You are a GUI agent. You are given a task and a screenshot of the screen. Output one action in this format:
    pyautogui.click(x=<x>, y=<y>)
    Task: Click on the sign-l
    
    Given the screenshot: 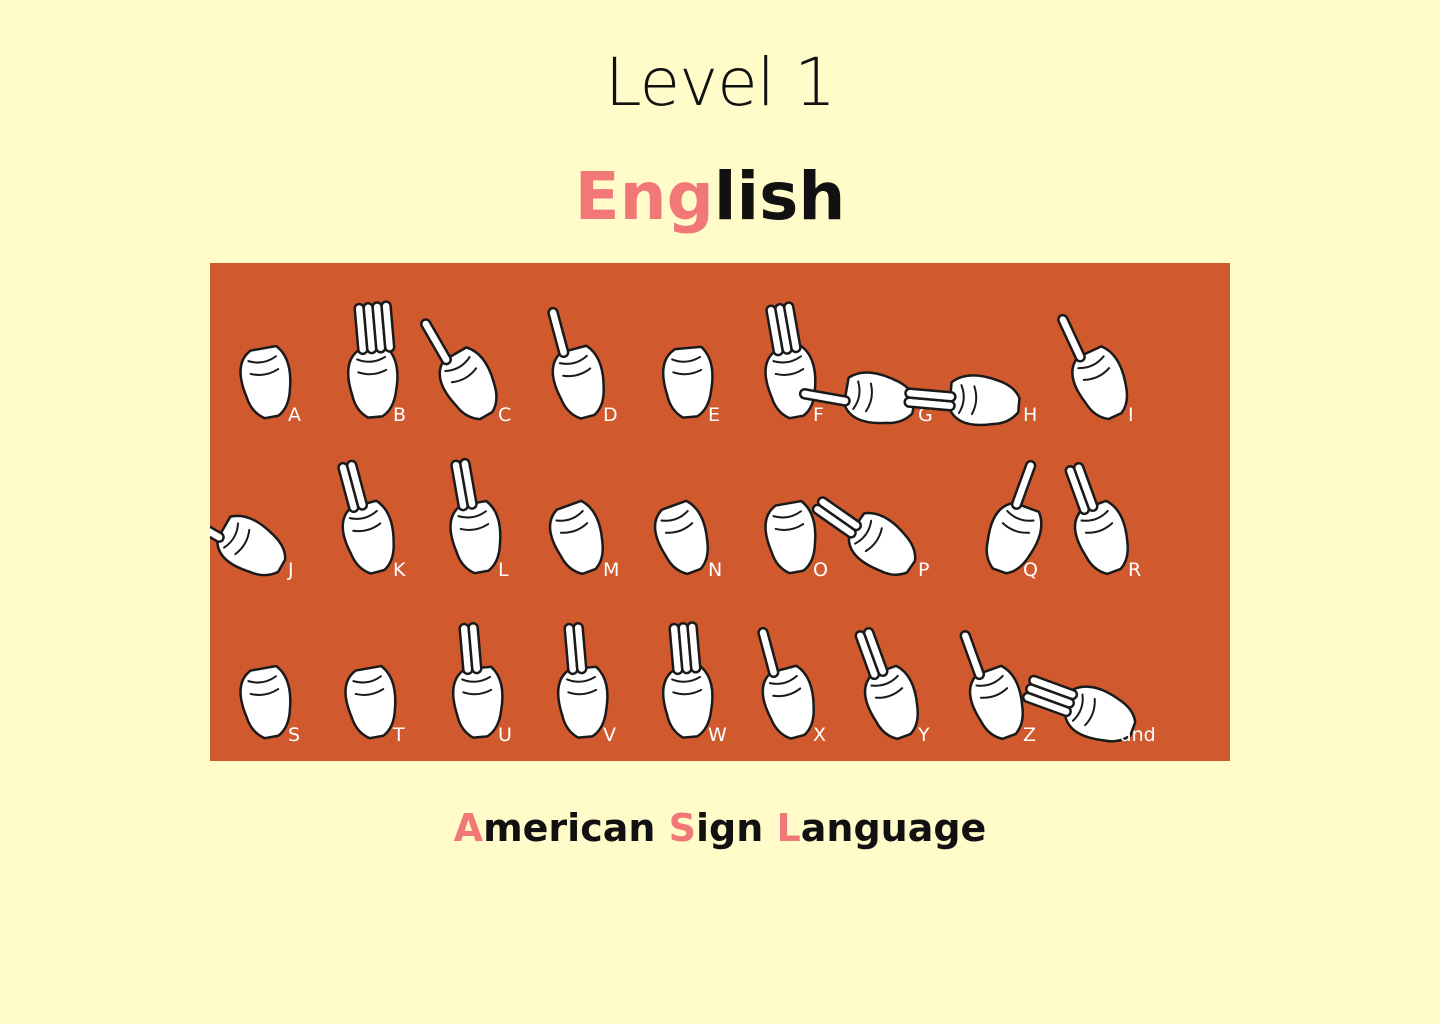 What is the action you would take?
    pyautogui.click(x=475, y=516)
    